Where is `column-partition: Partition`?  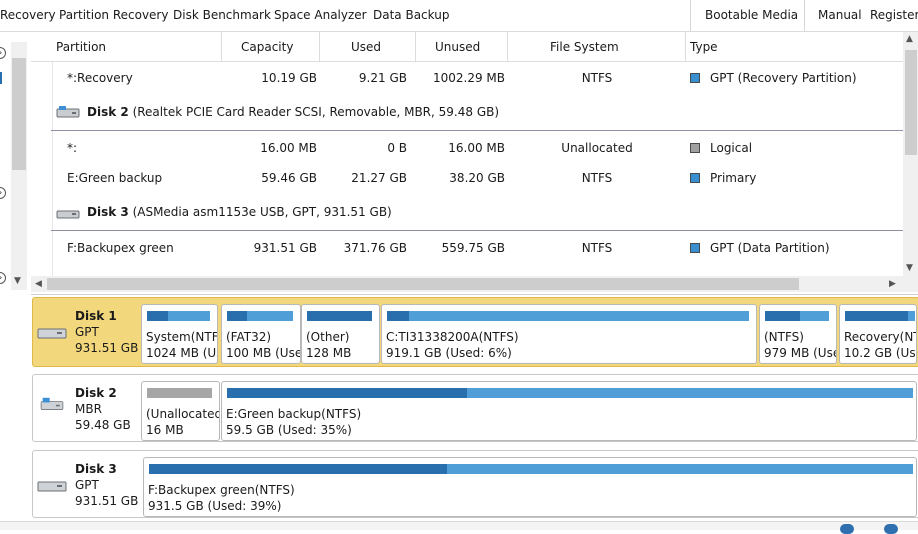 column-partition: Partition is located at coordinates (81, 47).